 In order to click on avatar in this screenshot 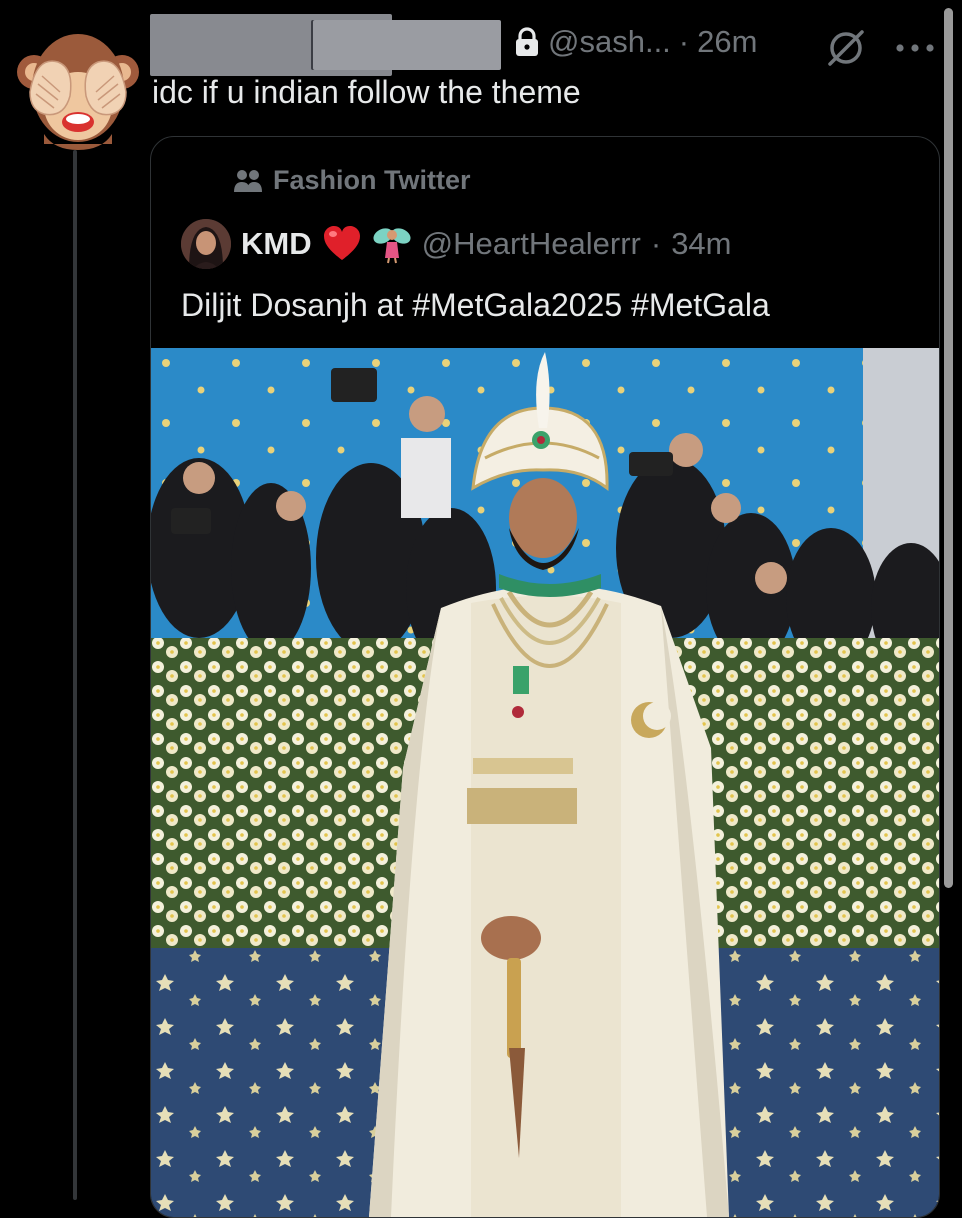, I will do `click(78, 86)`.